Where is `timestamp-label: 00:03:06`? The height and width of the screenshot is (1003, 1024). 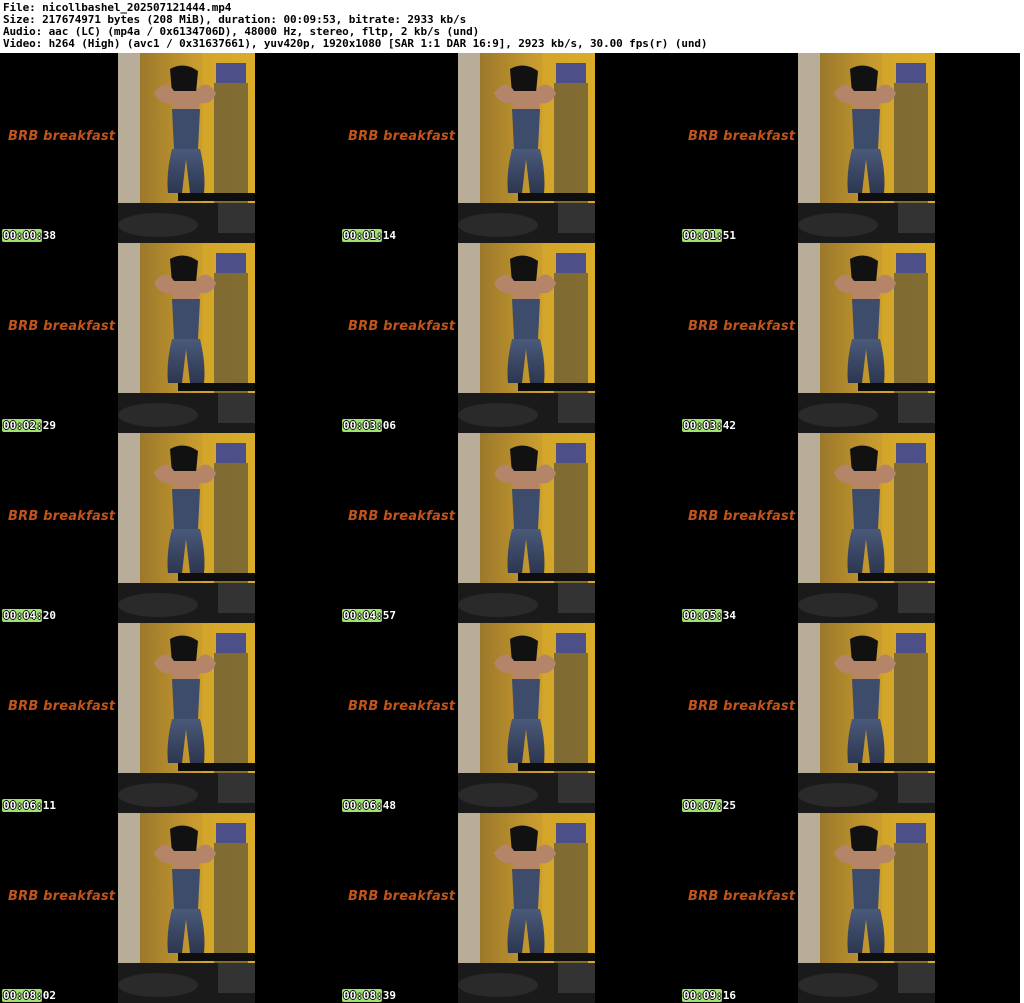 timestamp-label: 00:03:06 is located at coordinates (369, 425).